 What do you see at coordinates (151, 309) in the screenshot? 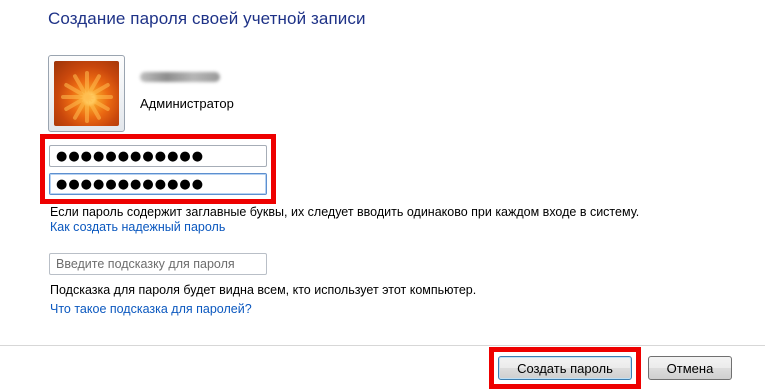
I see `what-is-hint-link: Что такое подсказка для паролей?` at bounding box center [151, 309].